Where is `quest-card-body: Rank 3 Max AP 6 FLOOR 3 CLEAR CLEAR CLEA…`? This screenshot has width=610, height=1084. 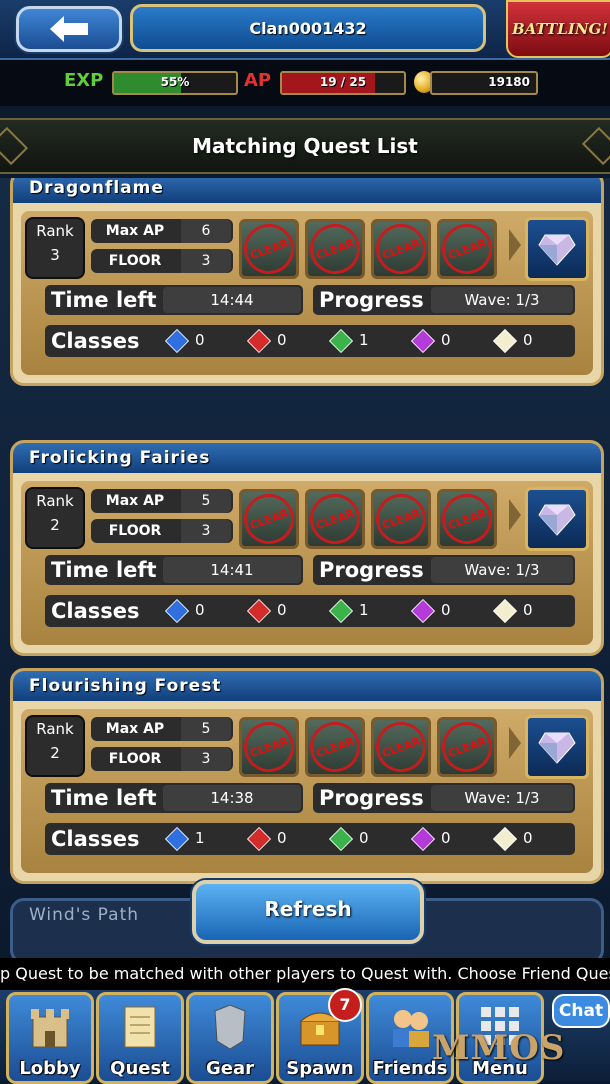 quest-card-body: Rank 3 Max AP 6 FLOOR 3 CLEAR CLEAR CLEA… is located at coordinates (307, 293).